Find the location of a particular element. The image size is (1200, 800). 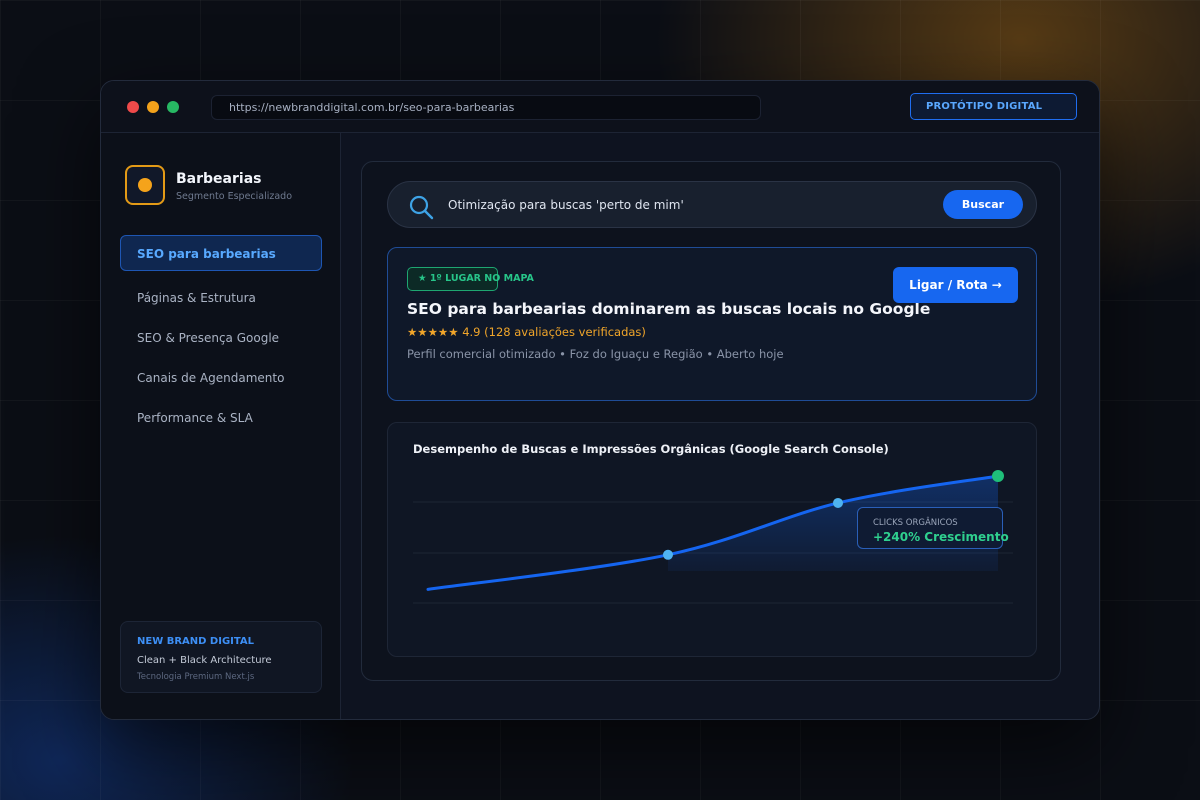

call-route-button: Ligar / Rota → is located at coordinates (955, 285).